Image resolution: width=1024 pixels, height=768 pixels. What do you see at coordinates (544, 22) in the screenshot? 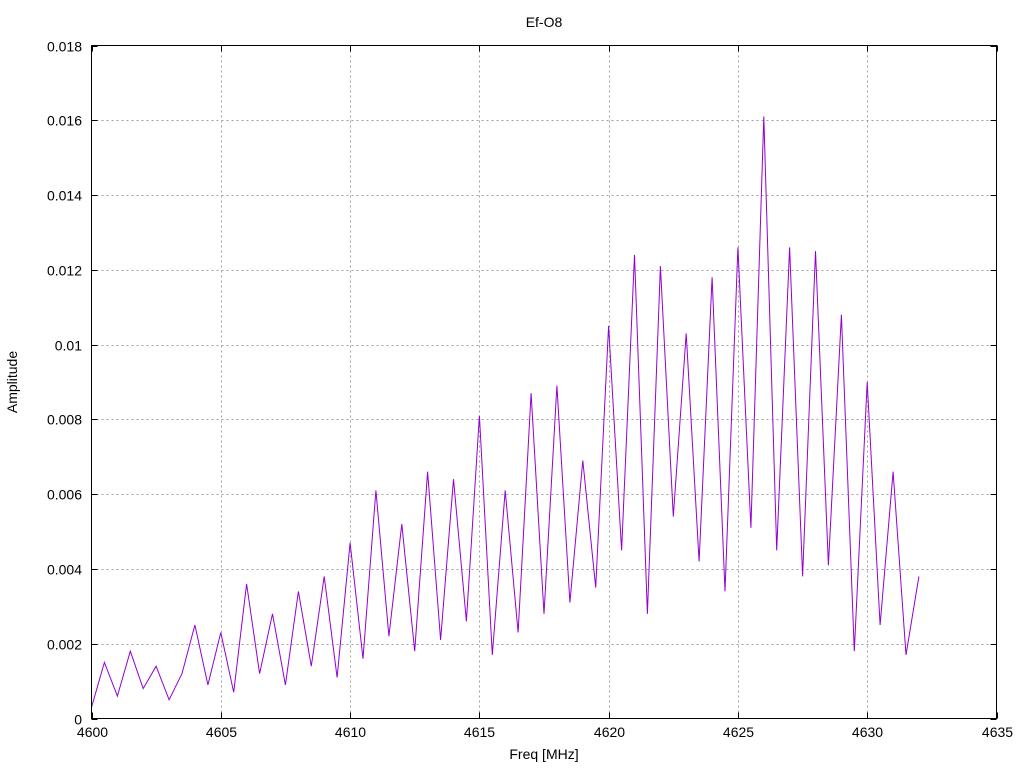
I see `chart-title: Ef-O8` at bounding box center [544, 22].